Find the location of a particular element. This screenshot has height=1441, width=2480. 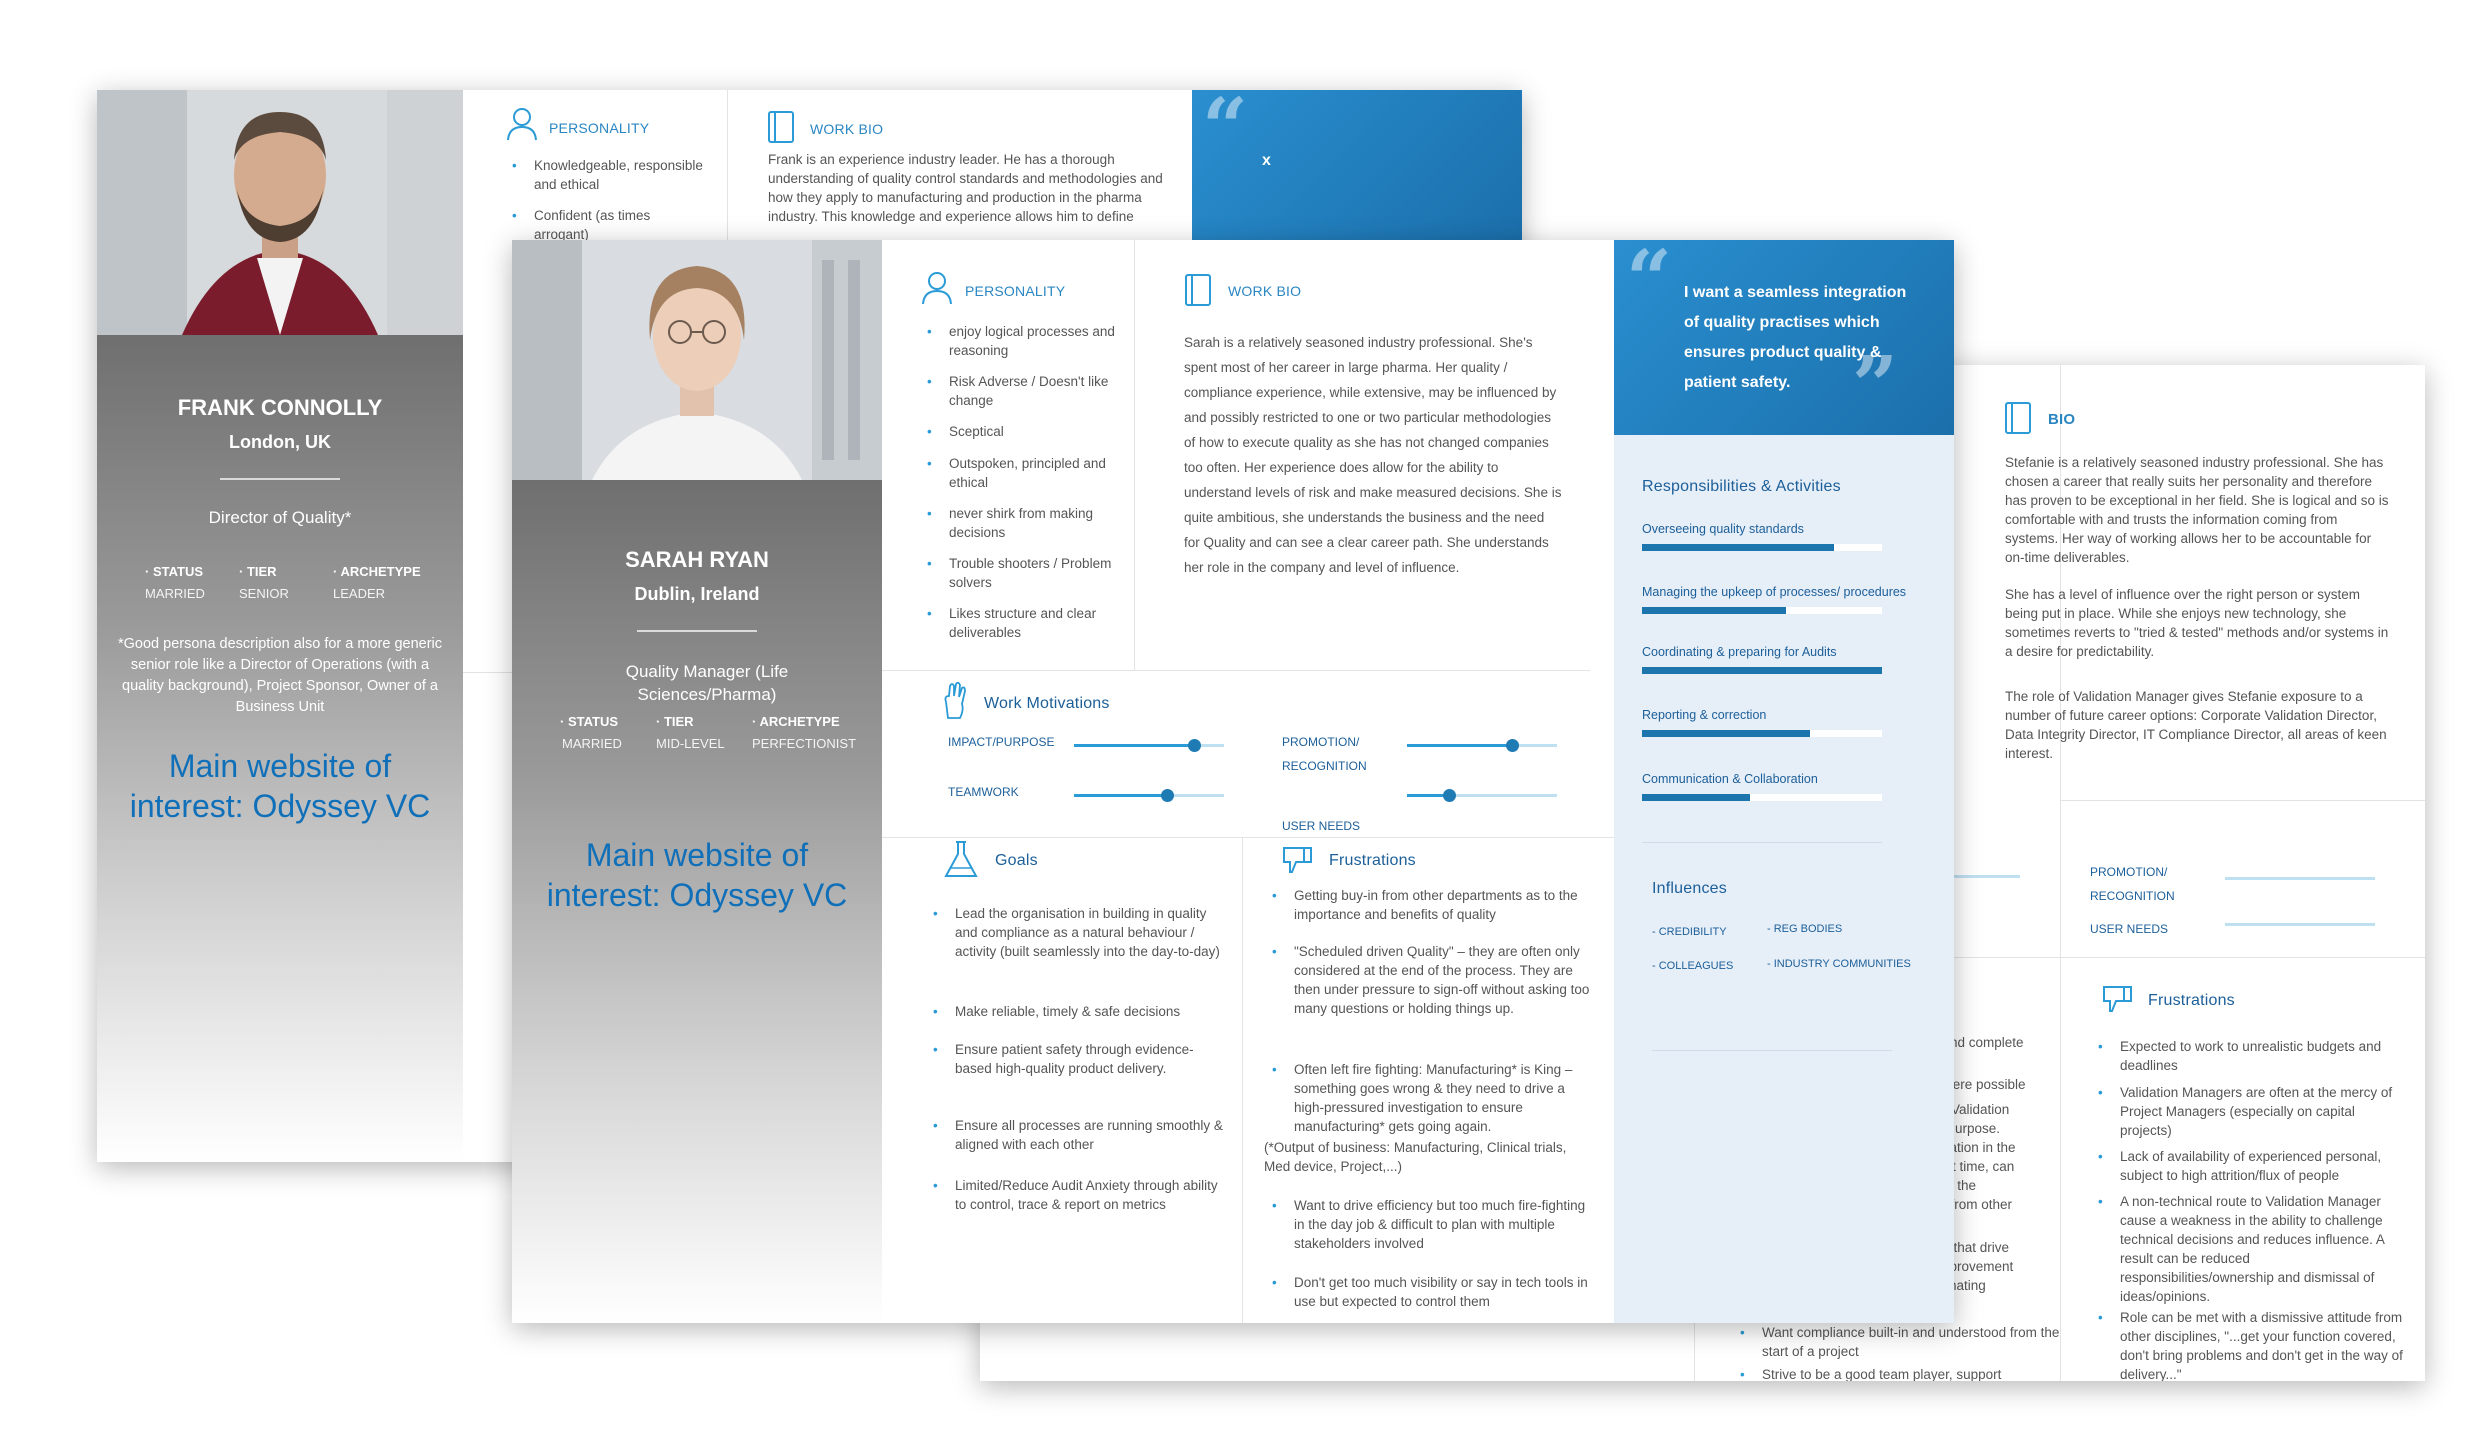

frank-archetype-label: · ARCHETYPE is located at coordinates (377, 571).